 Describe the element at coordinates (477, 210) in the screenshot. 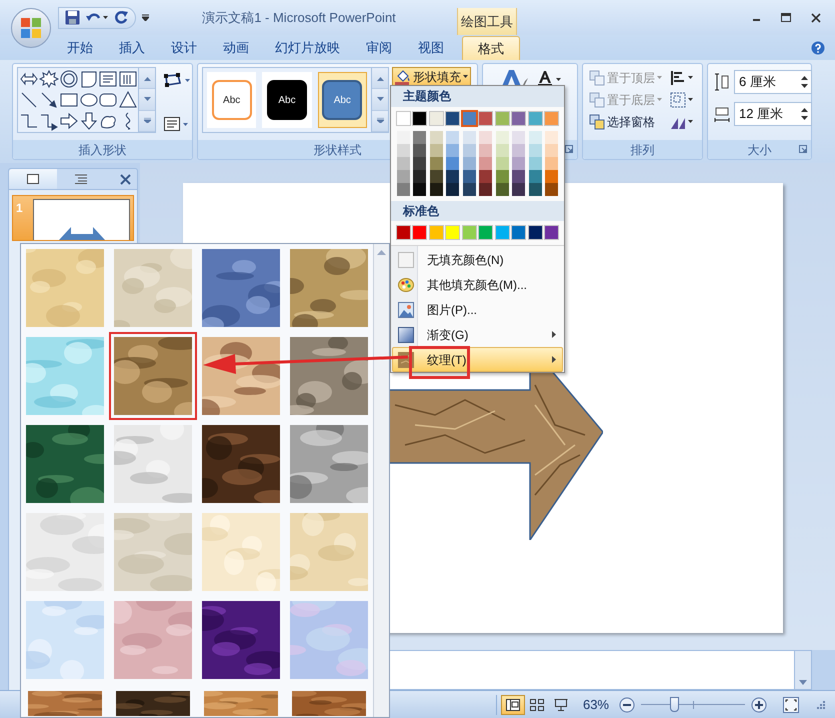

I see `menu-heading: 标准色` at that location.